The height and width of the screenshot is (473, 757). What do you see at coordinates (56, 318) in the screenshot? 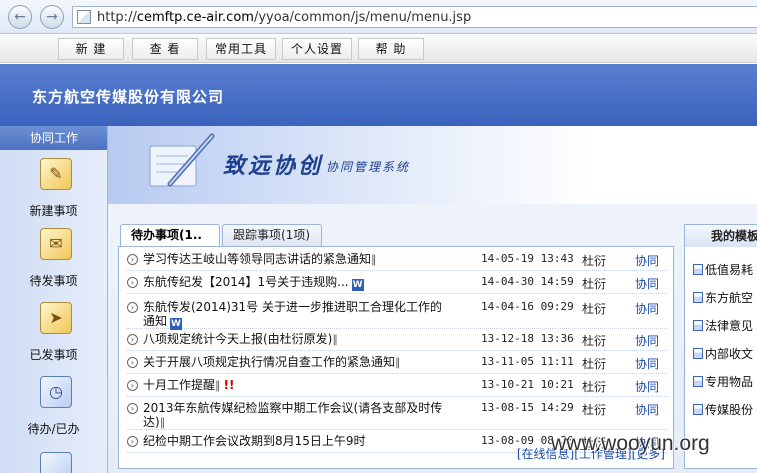
I see `sent-items-icon: ➤` at bounding box center [56, 318].